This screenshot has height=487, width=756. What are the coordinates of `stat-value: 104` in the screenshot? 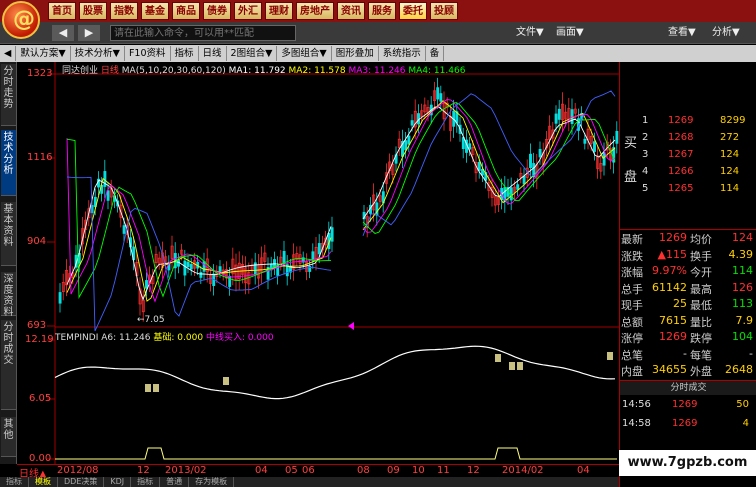 It's located at (742, 336).